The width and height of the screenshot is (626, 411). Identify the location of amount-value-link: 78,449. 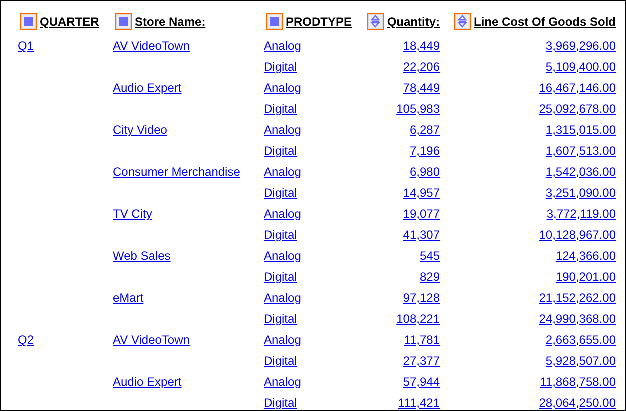
(421, 88).